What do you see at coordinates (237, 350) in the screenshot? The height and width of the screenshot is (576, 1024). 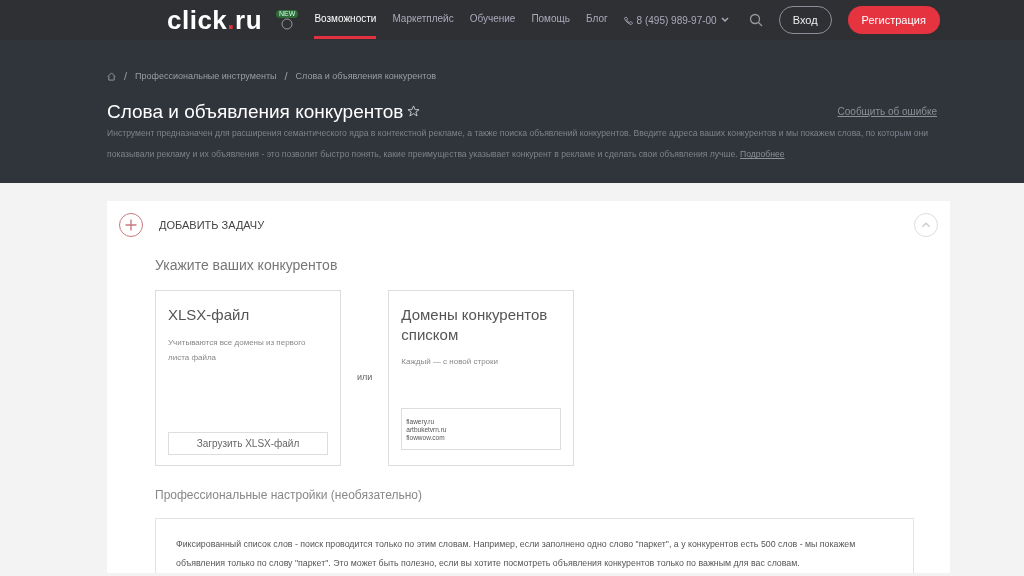 I see `card-hint: Учитываются все домены из первого листа файла` at bounding box center [237, 350].